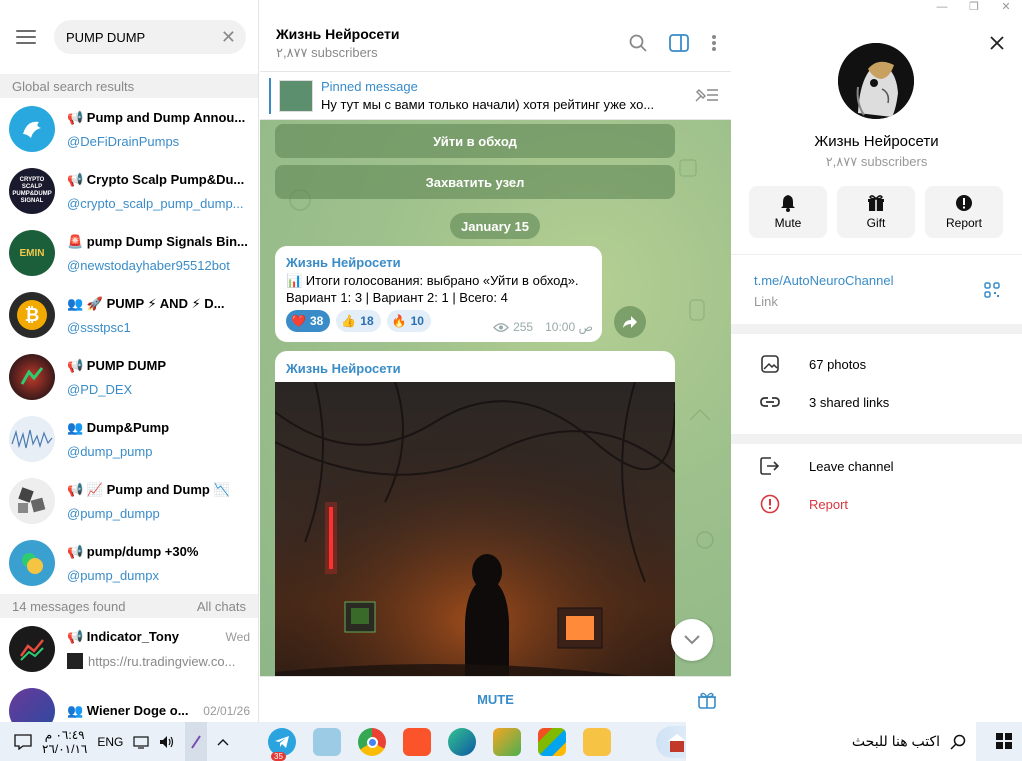 This screenshot has height=761, width=1022. What do you see at coordinates (141, 742) in the screenshot?
I see `network-icon` at bounding box center [141, 742].